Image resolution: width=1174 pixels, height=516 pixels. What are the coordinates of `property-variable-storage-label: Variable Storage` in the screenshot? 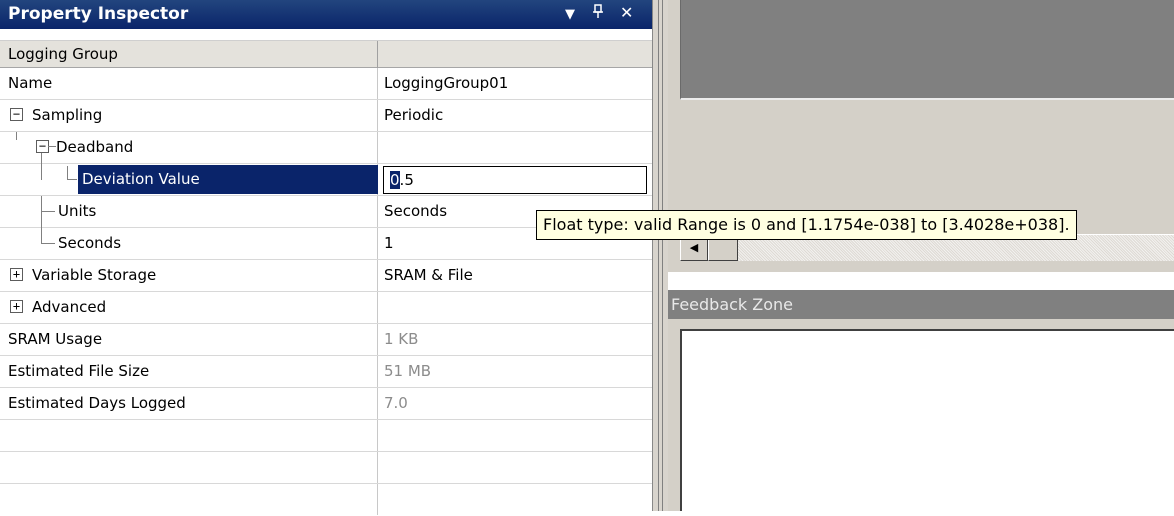 It's located at (94, 275).